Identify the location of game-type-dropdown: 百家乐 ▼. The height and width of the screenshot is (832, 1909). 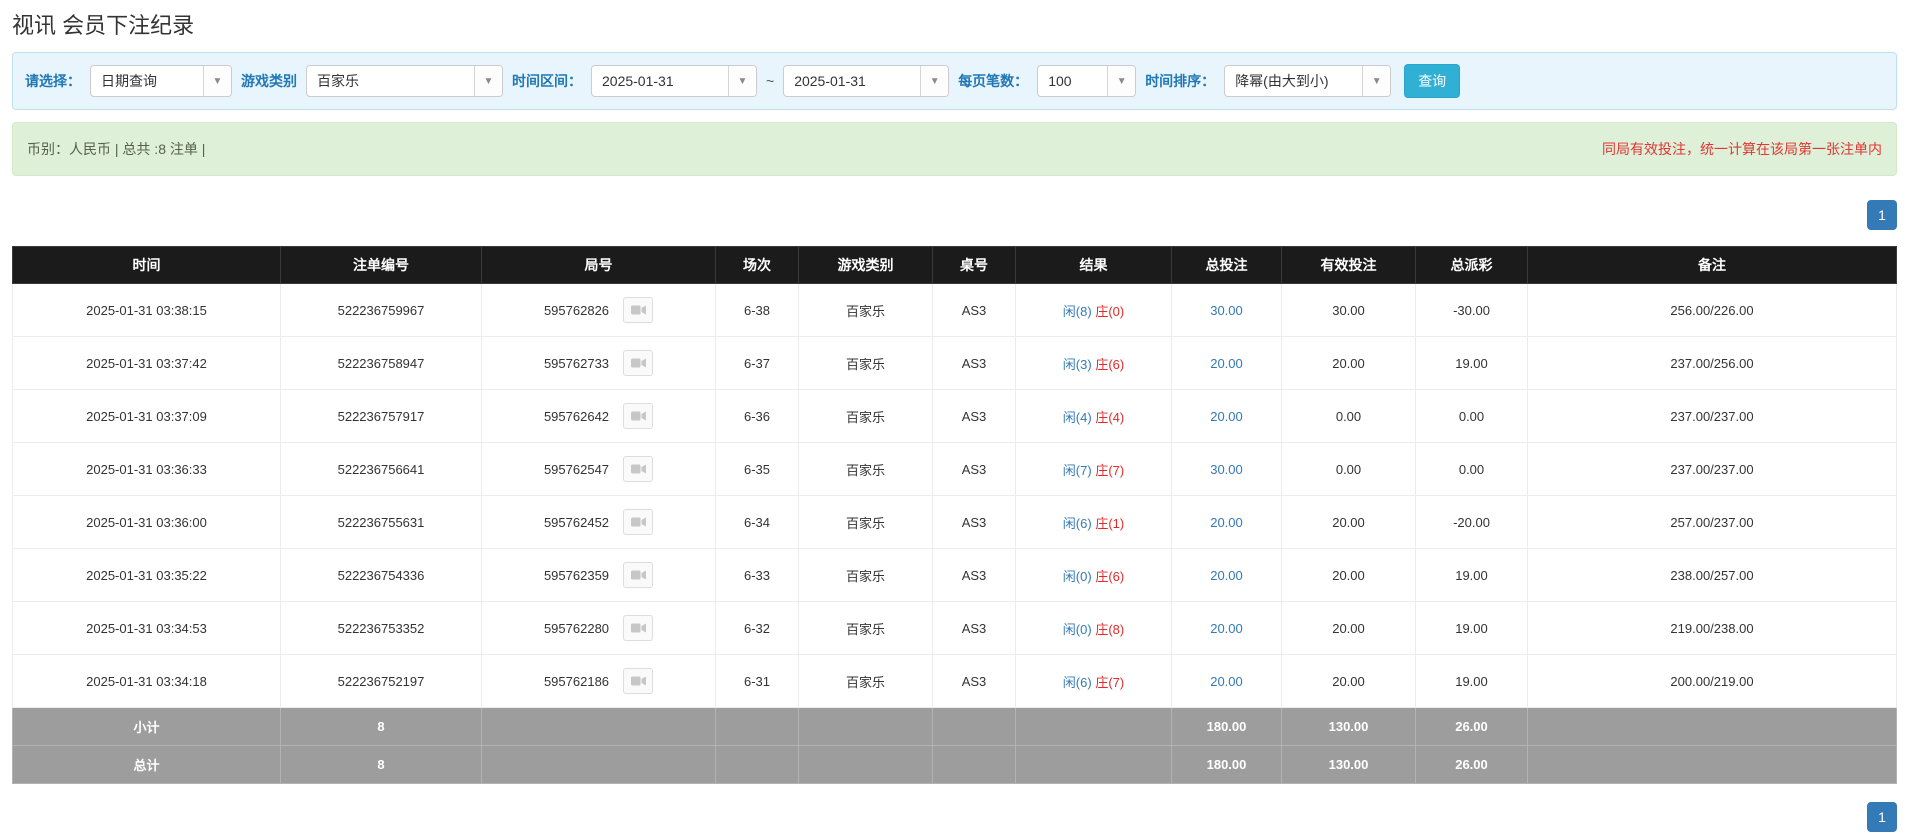
(404, 81).